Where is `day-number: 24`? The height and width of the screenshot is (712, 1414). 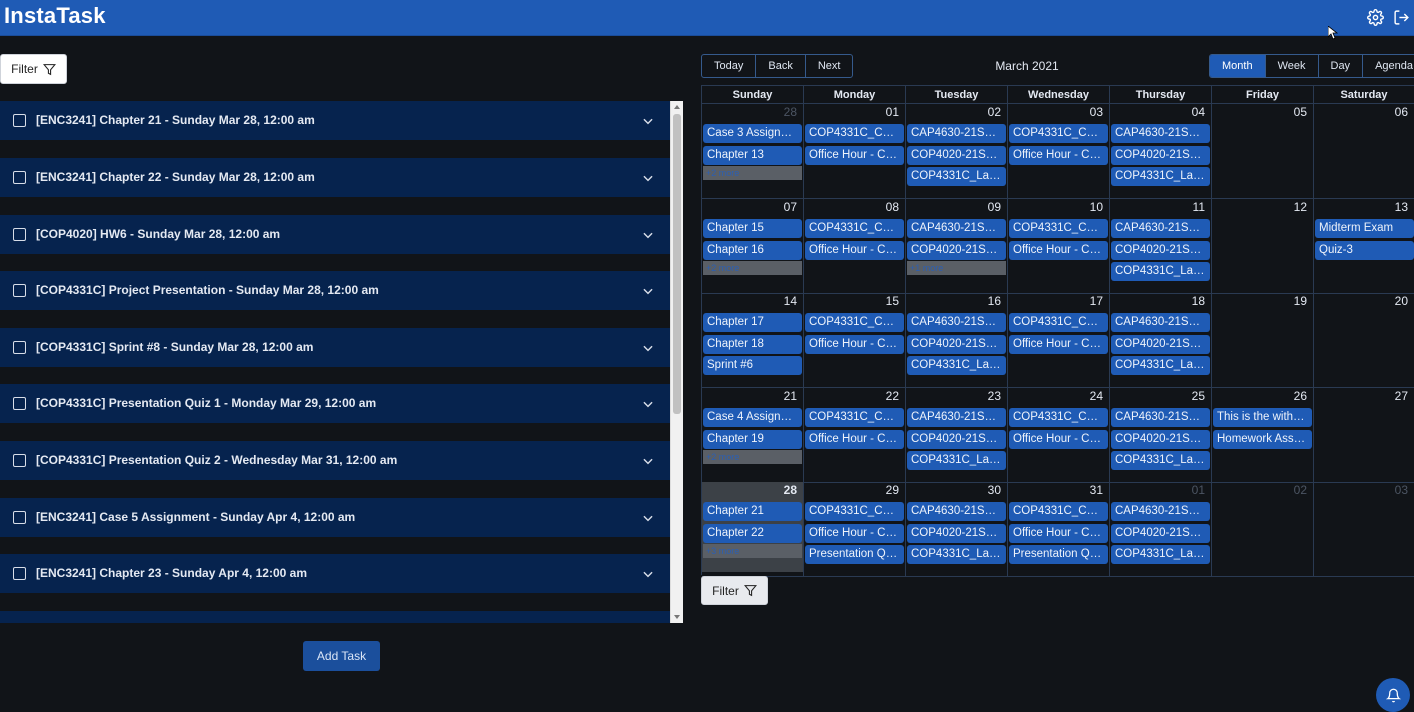 day-number: 24 is located at coordinates (1096, 396).